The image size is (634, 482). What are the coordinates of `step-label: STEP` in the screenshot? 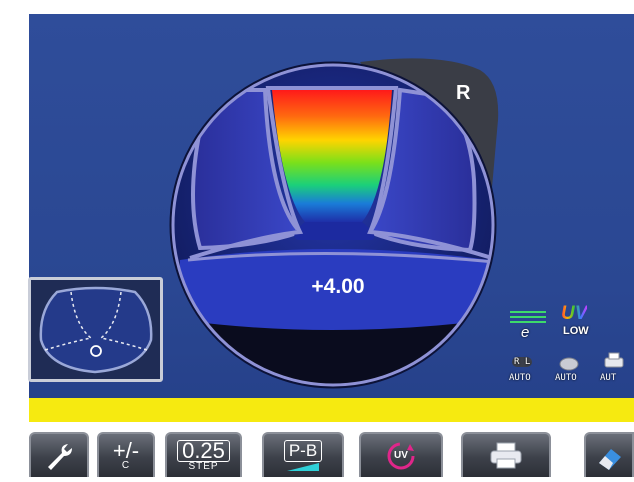 It's located at (203, 466).